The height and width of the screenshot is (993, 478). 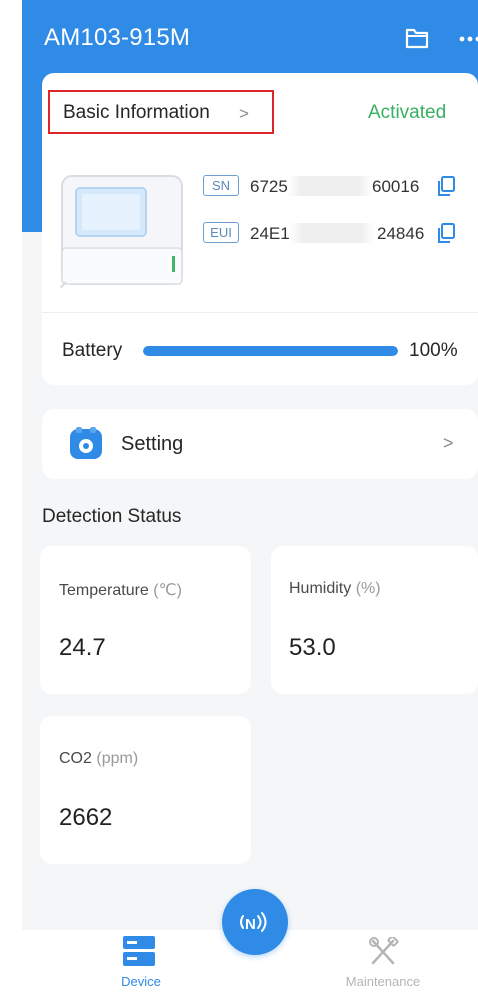 What do you see at coordinates (312, 647) in the screenshot?
I see `humidity-value: 53.0` at bounding box center [312, 647].